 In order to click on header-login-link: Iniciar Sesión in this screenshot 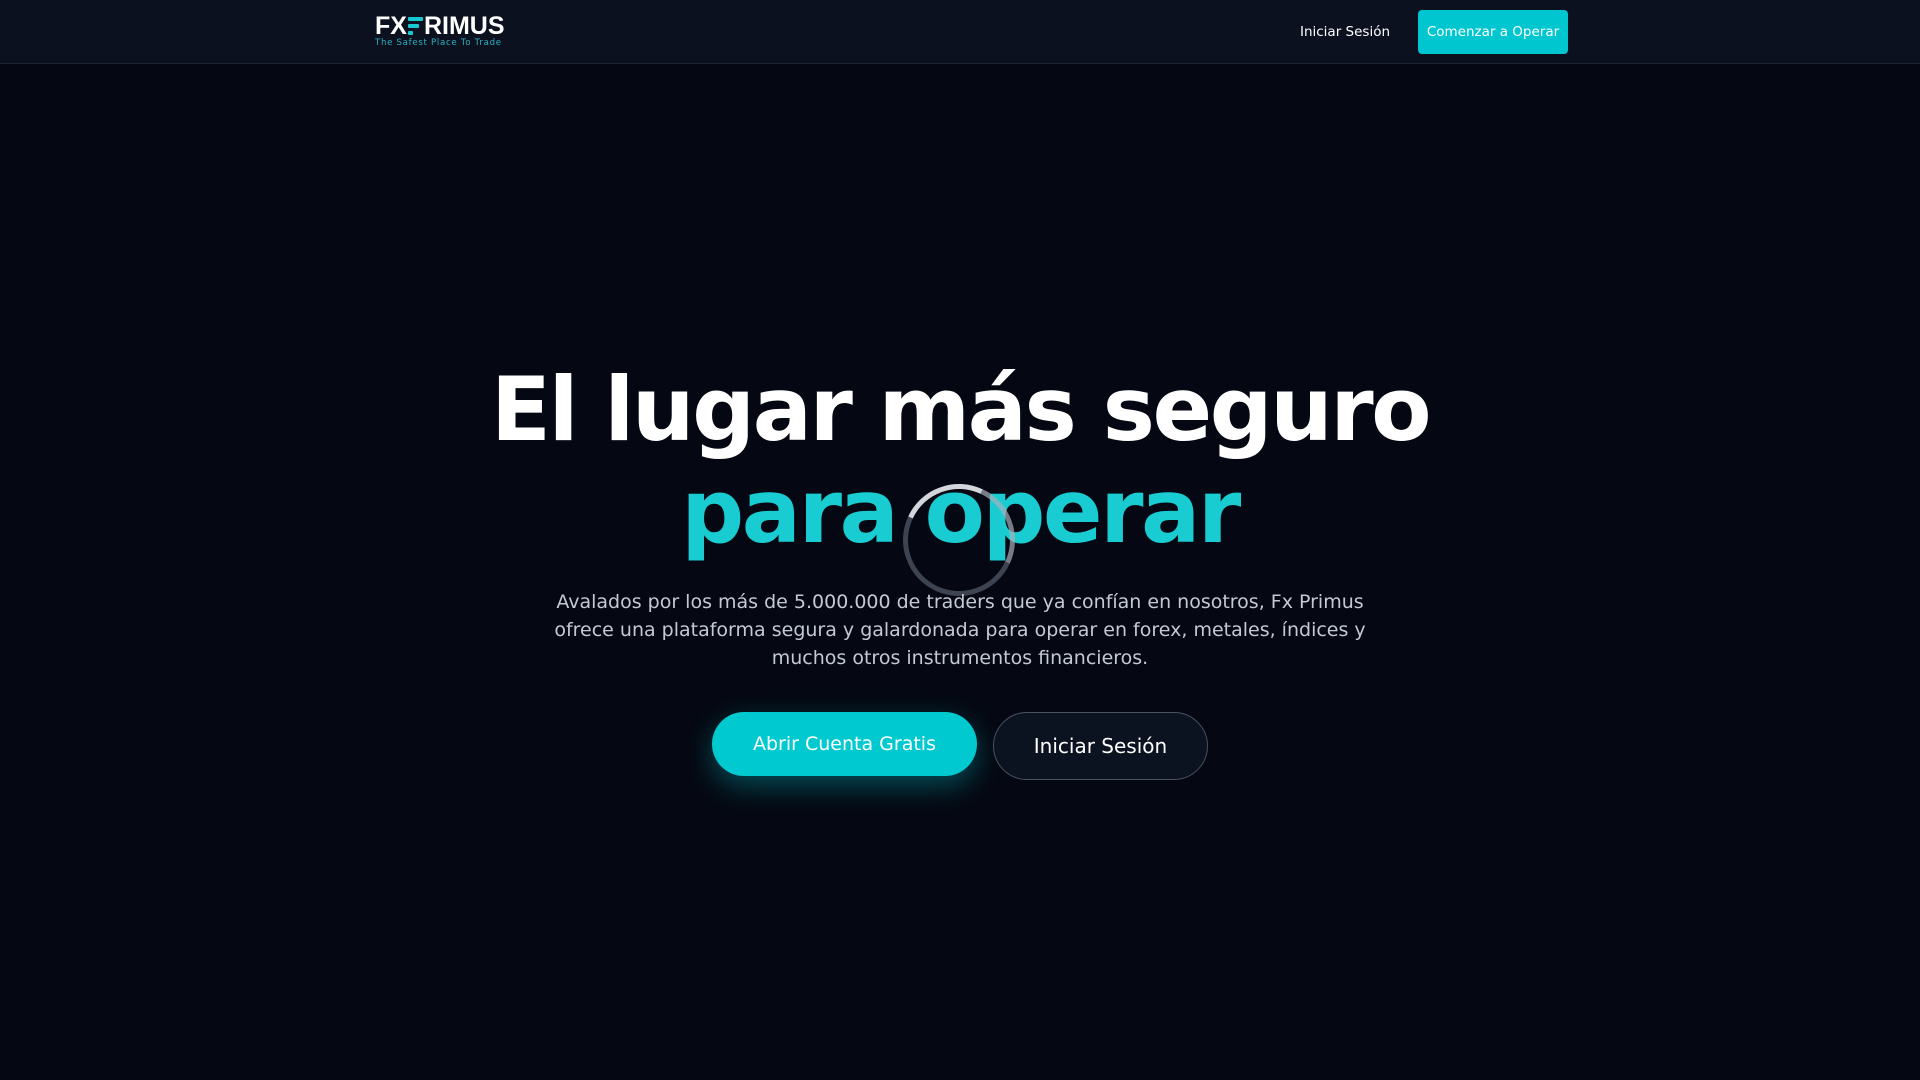, I will do `click(1345, 32)`.